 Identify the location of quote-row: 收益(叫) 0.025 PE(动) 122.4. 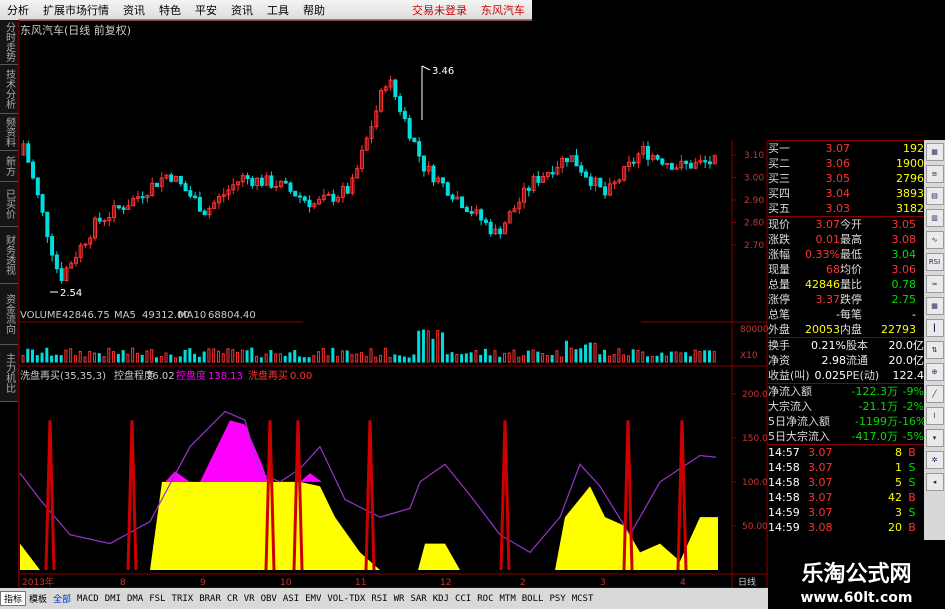
(846, 375).